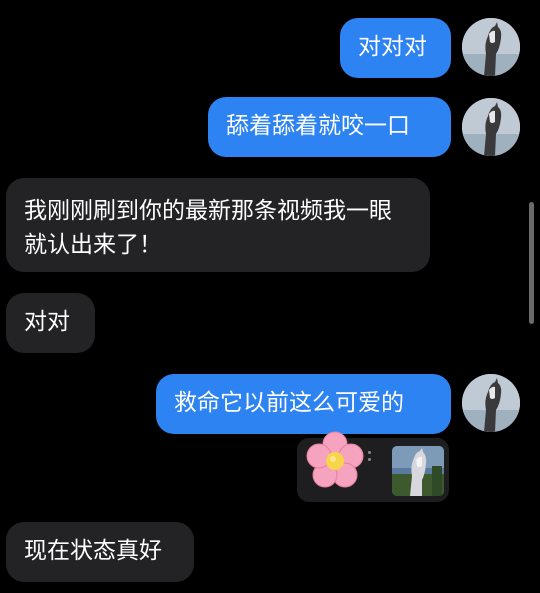 This screenshot has height=593, width=540. Describe the element at coordinates (392, 47) in the screenshot. I see `message-text: 对对对` at that location.